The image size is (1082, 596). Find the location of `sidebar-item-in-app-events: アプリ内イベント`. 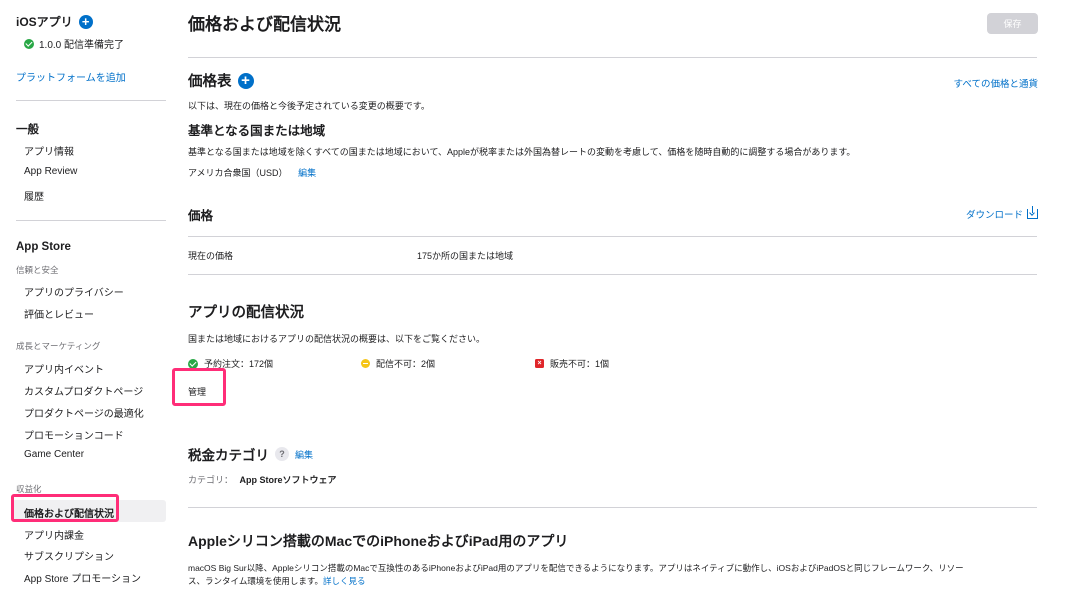

sidebar-item-in-app-events: アプリ内イベント is located at coordinates (64, 368).